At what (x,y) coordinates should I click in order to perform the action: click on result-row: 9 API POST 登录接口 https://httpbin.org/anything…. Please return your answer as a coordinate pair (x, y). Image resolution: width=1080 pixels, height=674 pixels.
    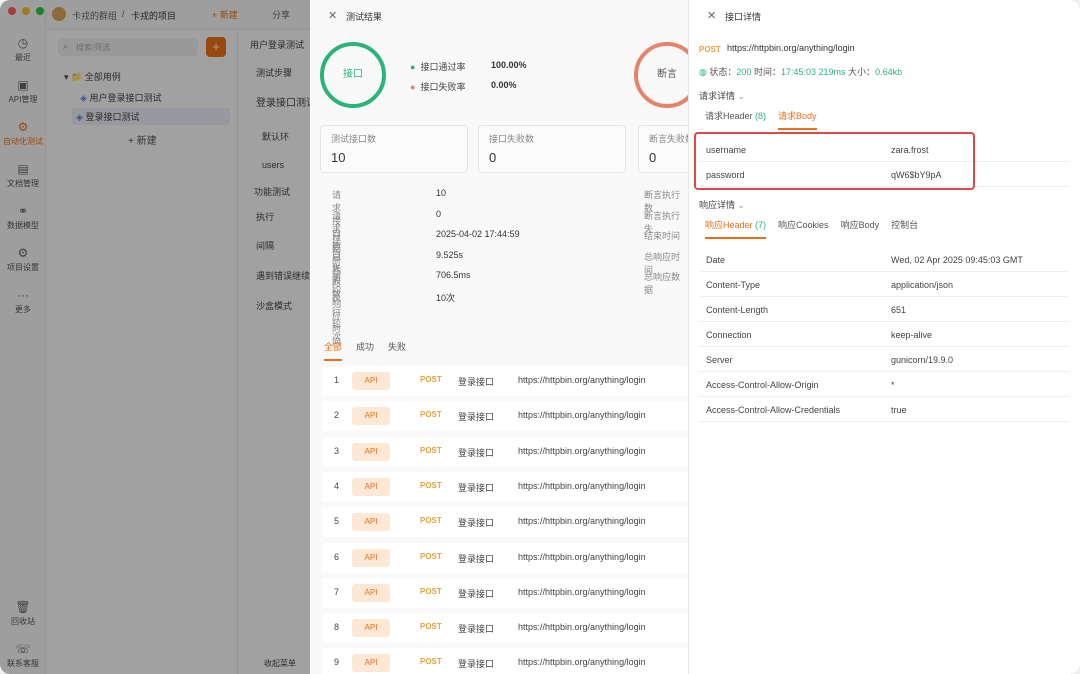
    Looking at the image, I should click on (505, 661).